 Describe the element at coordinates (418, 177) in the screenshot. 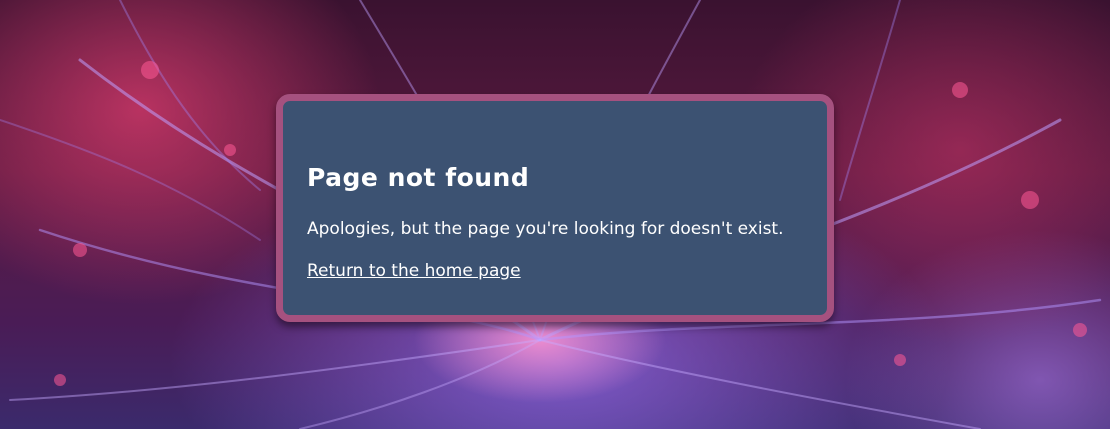

I see `page-title: Page not found` at that location.